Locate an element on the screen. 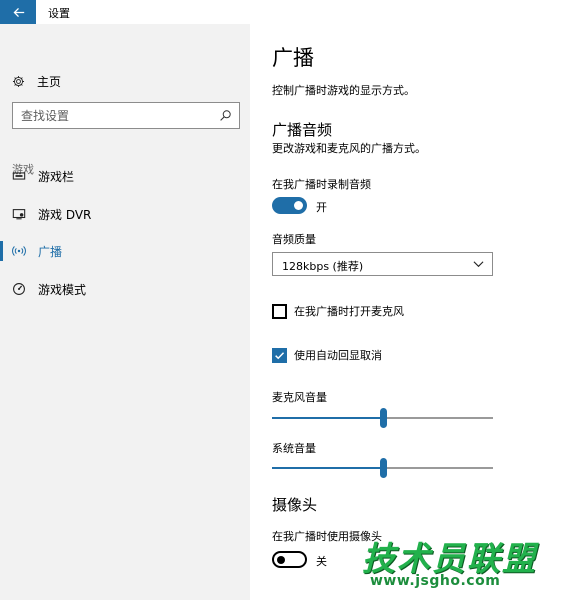  system-volume-slider is located at coordinates (382, 468).